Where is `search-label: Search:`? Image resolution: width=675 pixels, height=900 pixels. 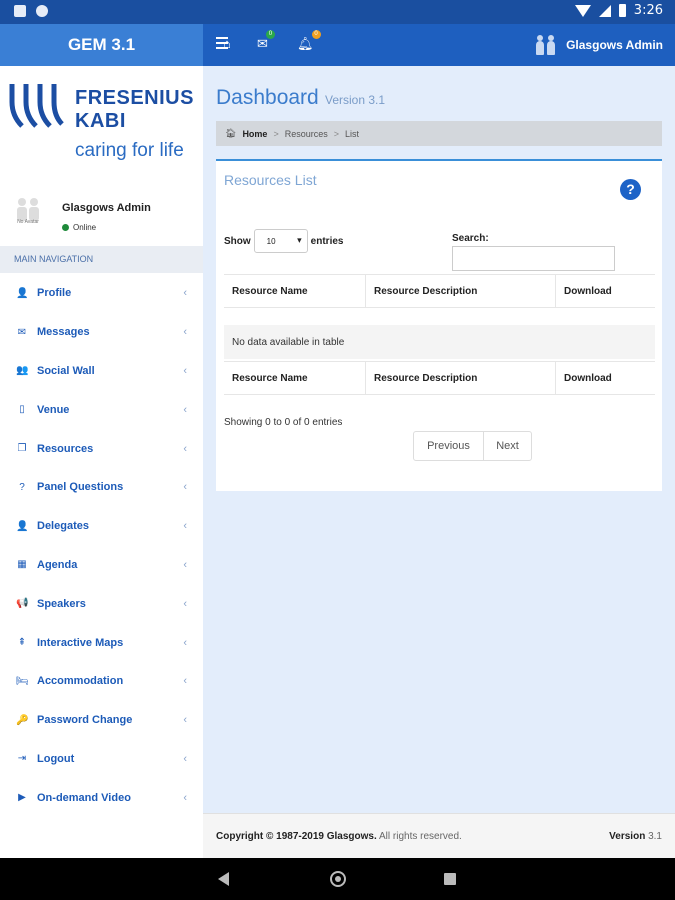
search-label: Search: is located at coordinates (470, 238).